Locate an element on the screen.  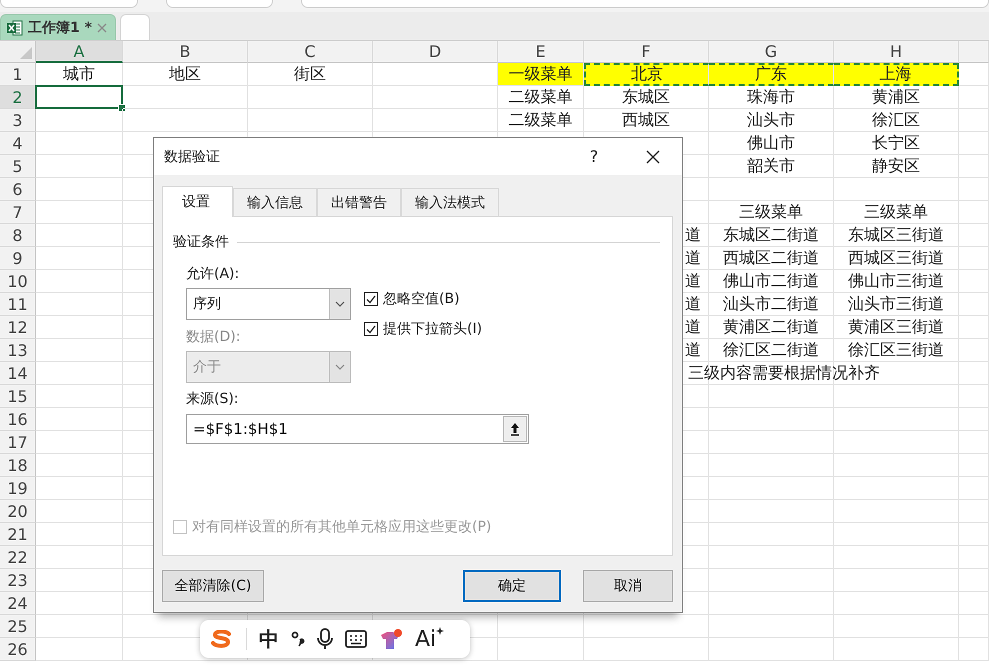
dialog-title: 数据验证 is located at coordinates (192, 157).